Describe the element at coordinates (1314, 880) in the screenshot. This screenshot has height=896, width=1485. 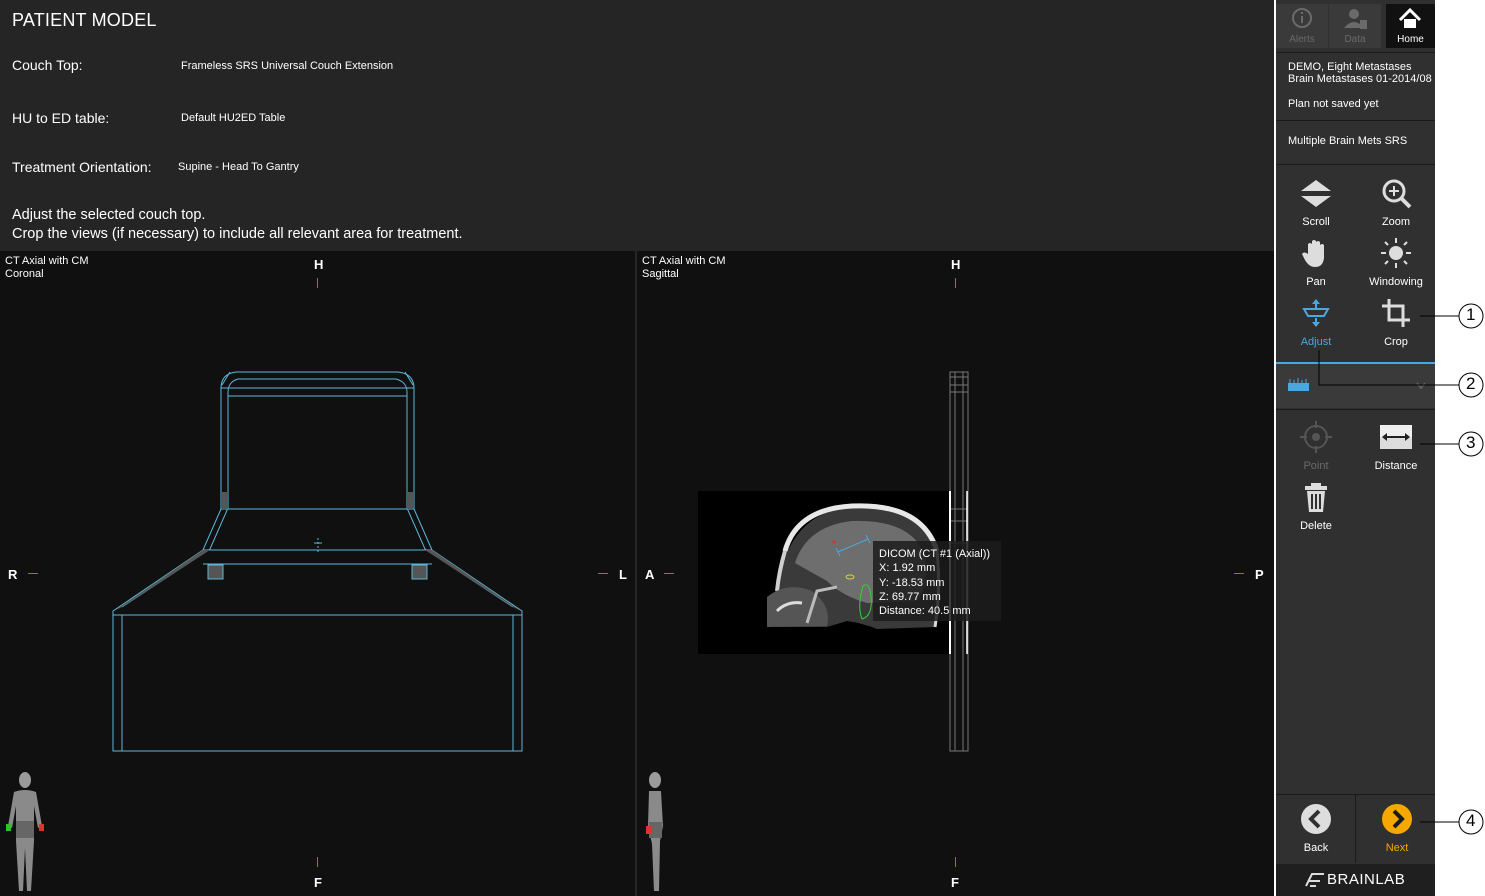
I see `brainlab-logo-icon` at that location.